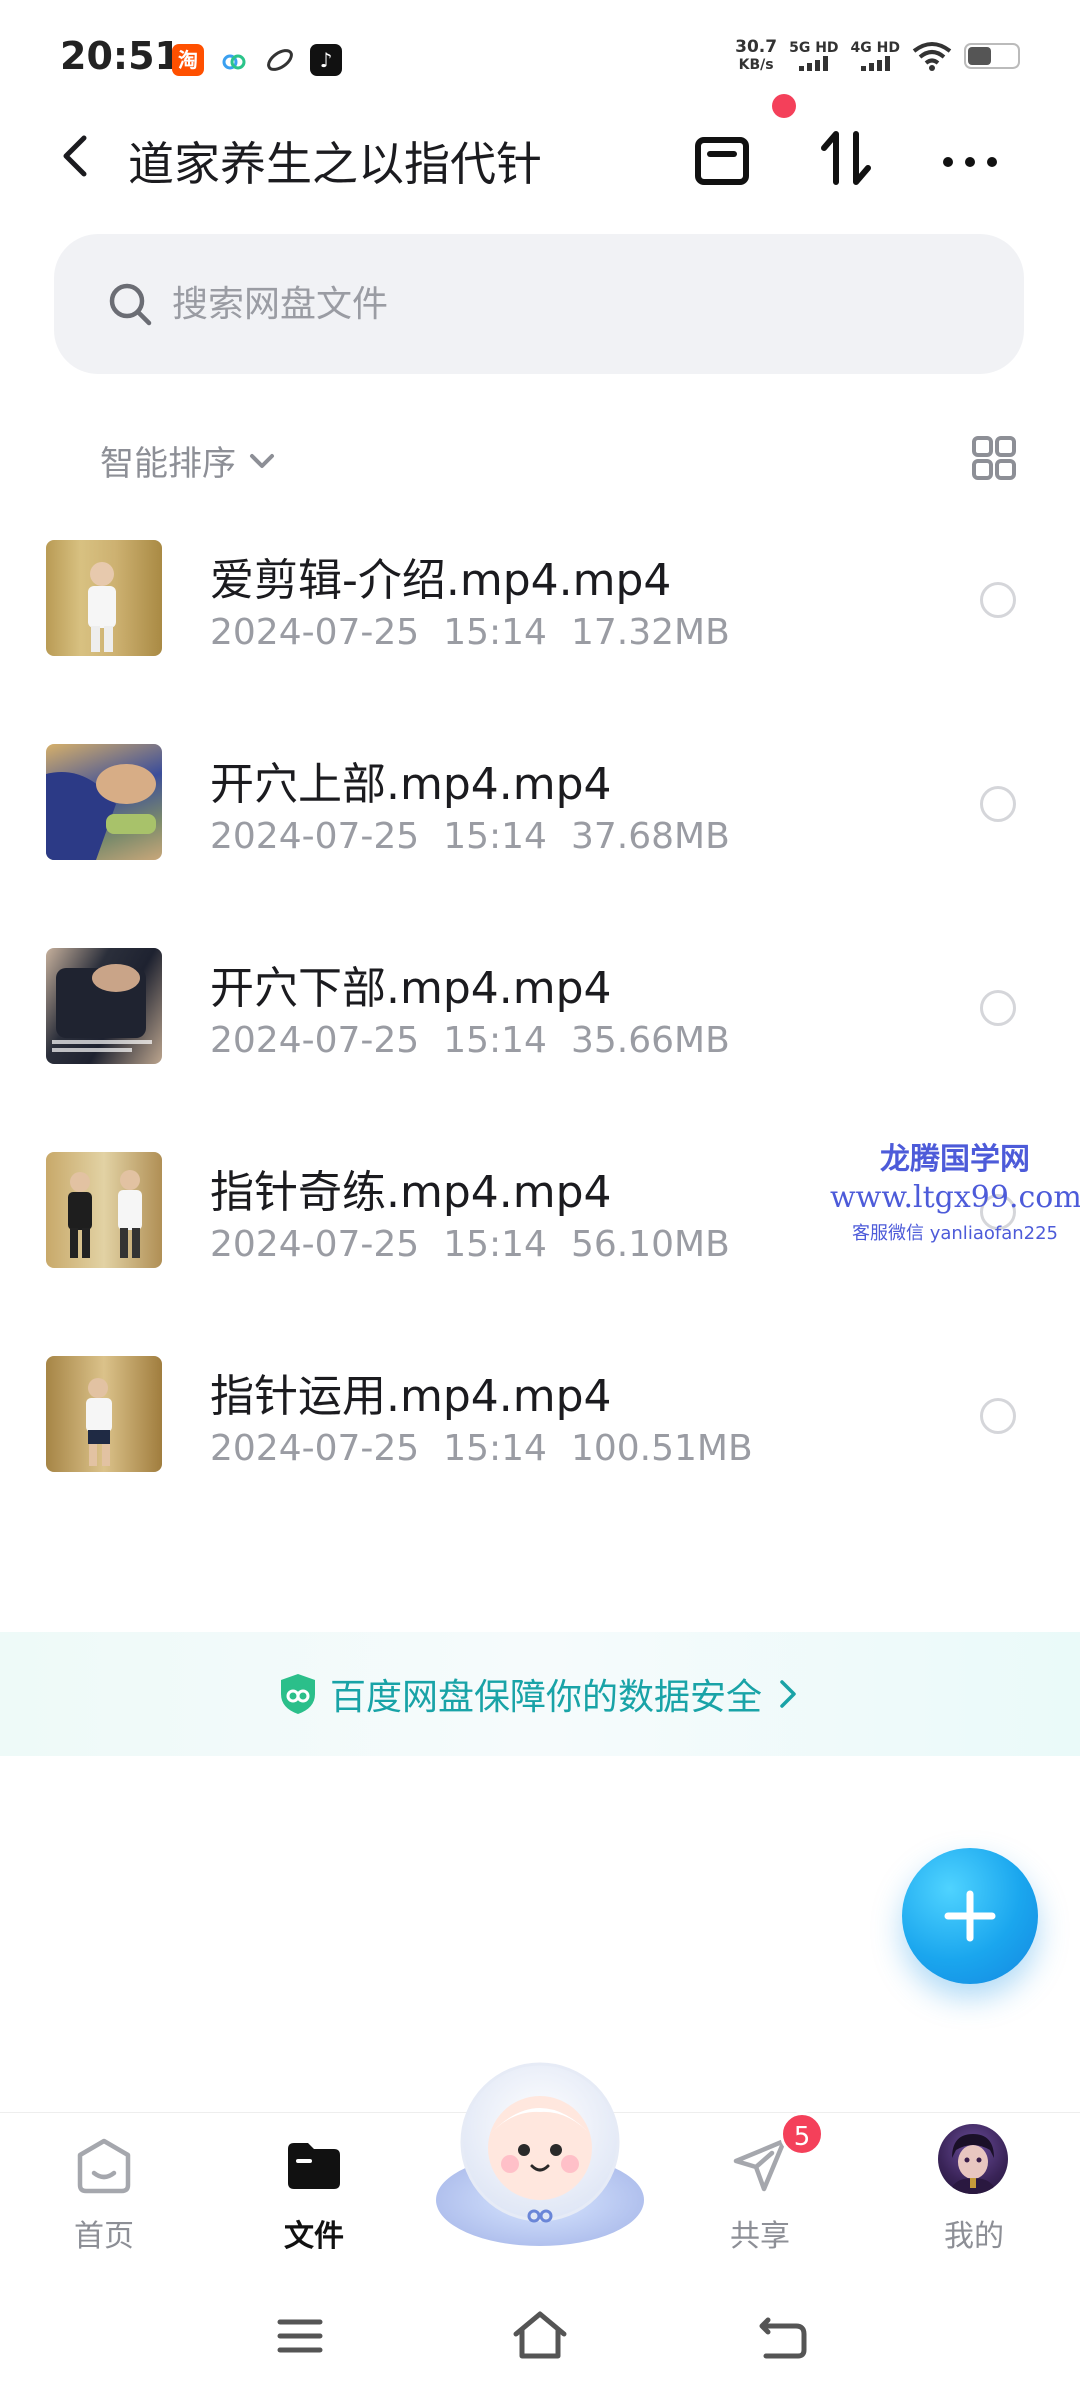 The image size is (1080, 2400). I want to click on mascot-assistant-button, so click(540, 2150).